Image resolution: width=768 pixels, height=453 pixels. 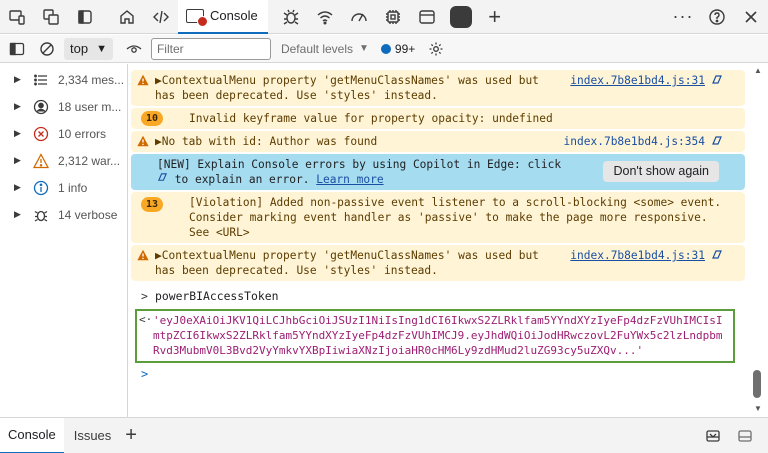 I want to click on elements-icon, so click(x=161, y=17).